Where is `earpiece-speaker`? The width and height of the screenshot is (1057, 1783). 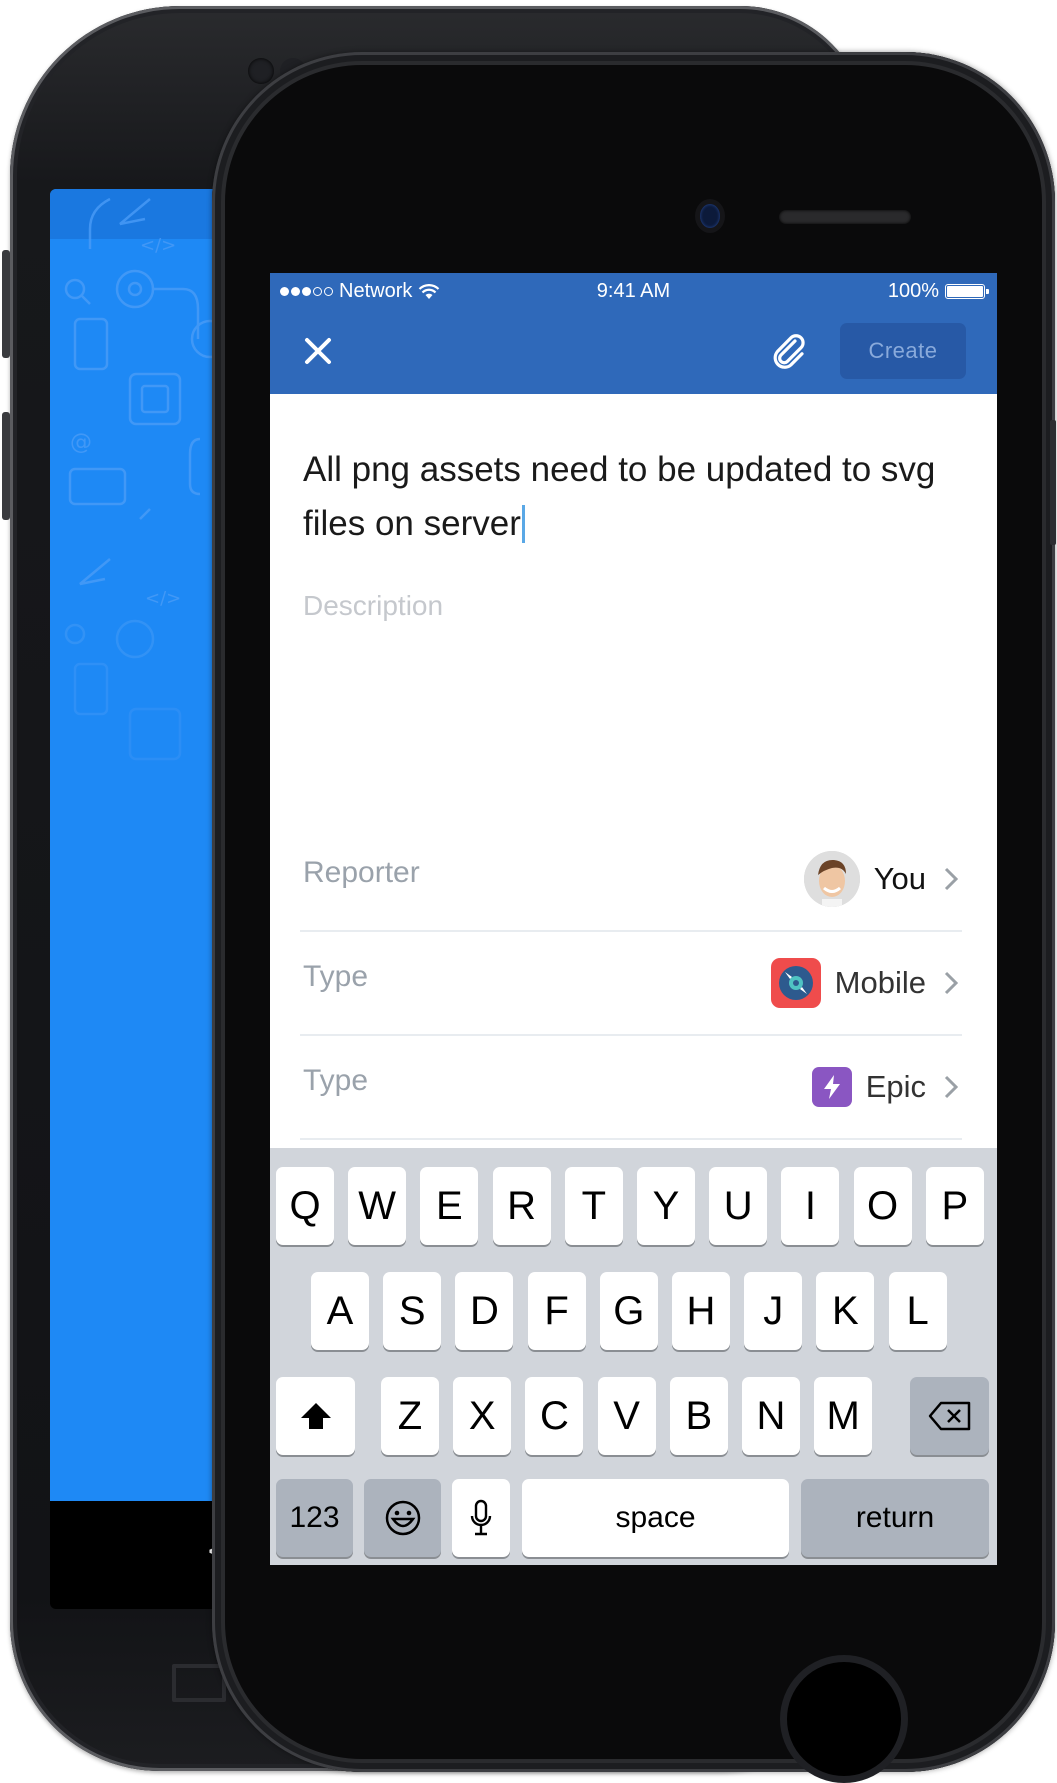
earpiece-speaker is located at coordinates (845, 217).